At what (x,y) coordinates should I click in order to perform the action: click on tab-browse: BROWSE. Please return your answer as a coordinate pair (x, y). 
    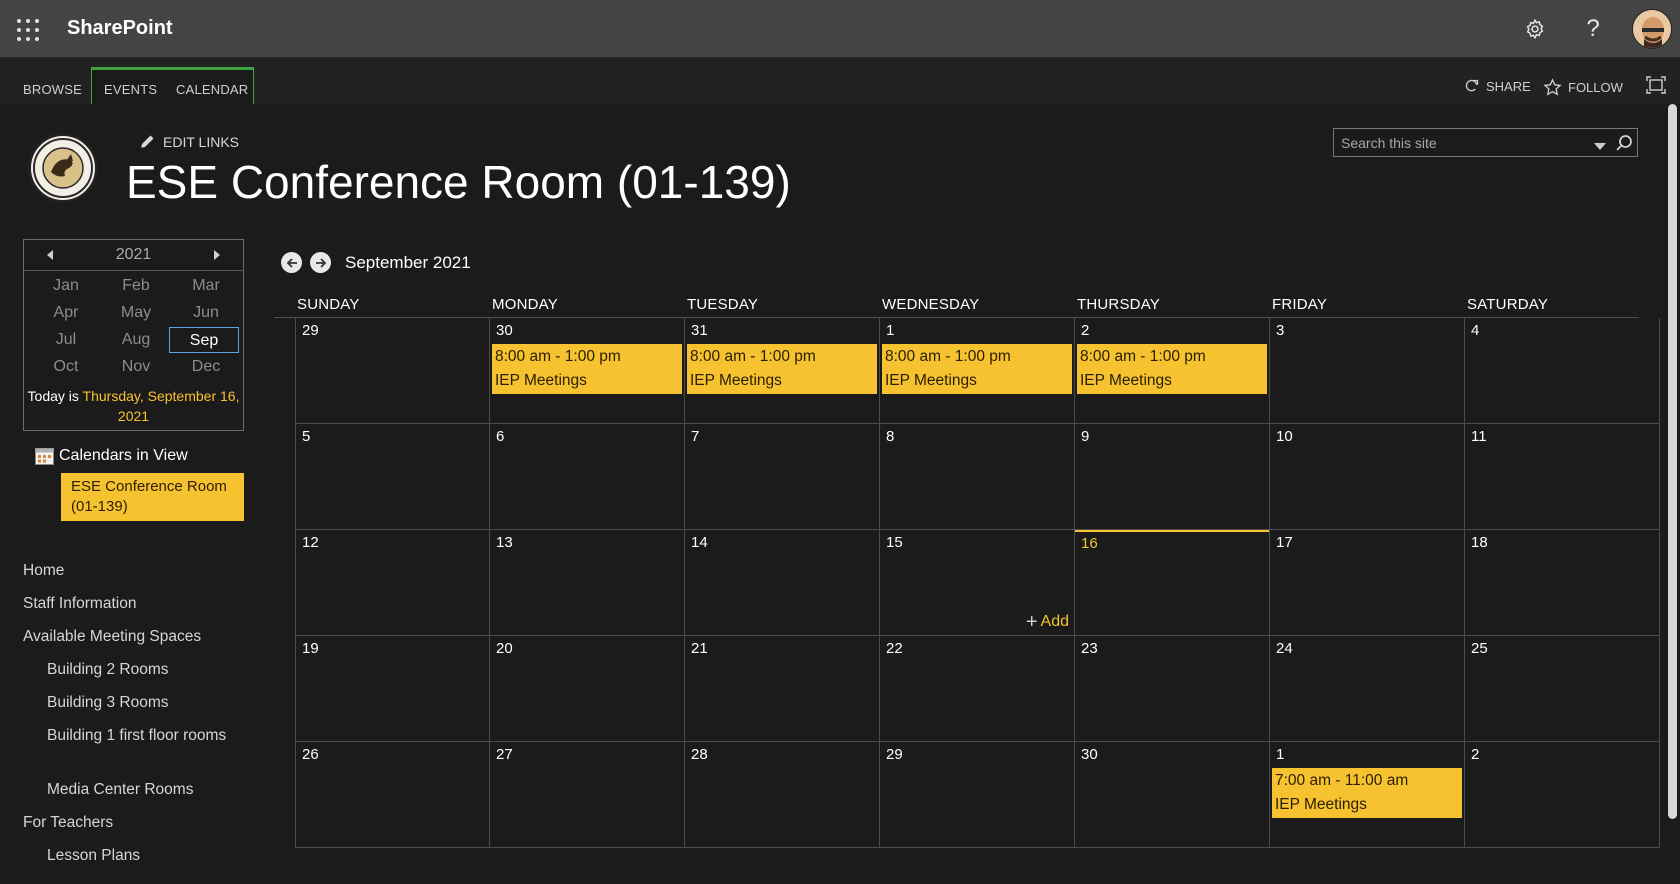
    Looking at the image, I should click on (52, 81).